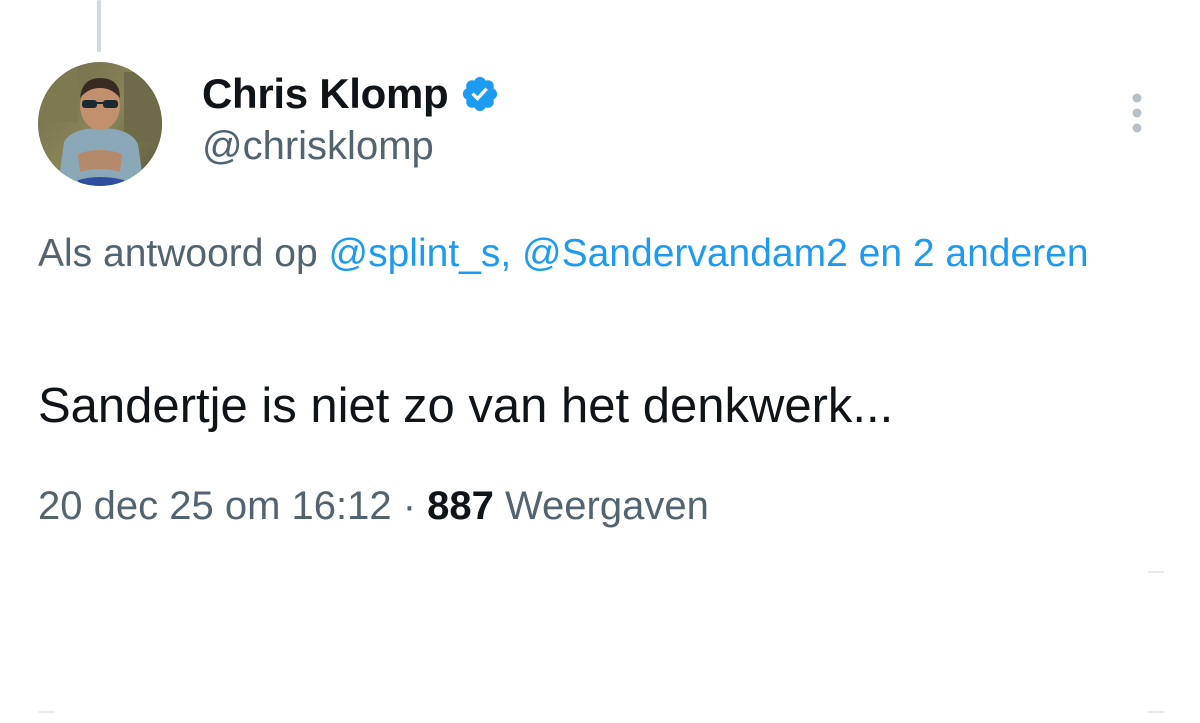 This screenshot has height=723, width=1200. Describe the element at coordinates (460, 506) in the screenshot. I see `views-count: 887` at that location.